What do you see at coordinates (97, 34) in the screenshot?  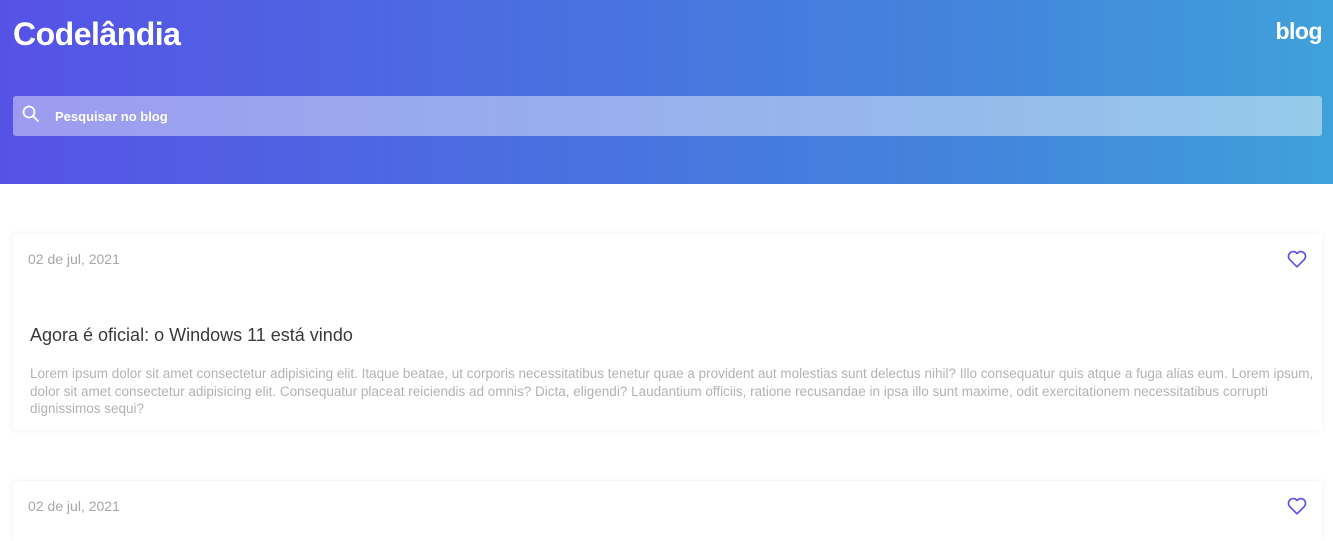 I see `brand-logo: Codelândia` at bounding box center [97, 34].